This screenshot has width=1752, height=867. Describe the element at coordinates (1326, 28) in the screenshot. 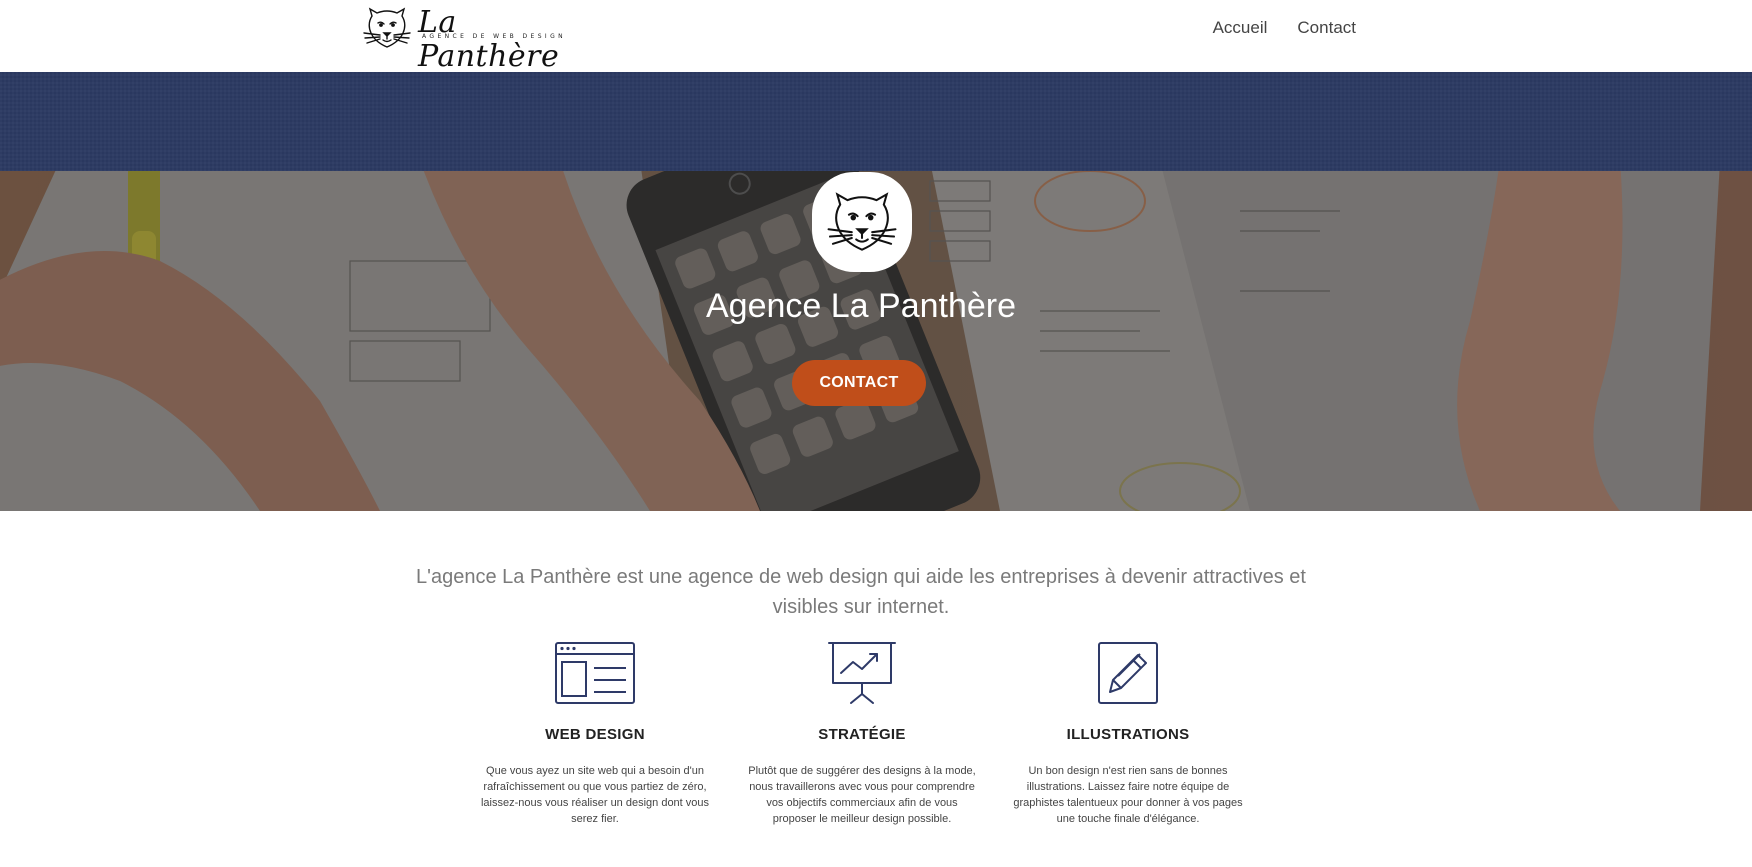

I see `nav-link-contact: Contact` at that location.